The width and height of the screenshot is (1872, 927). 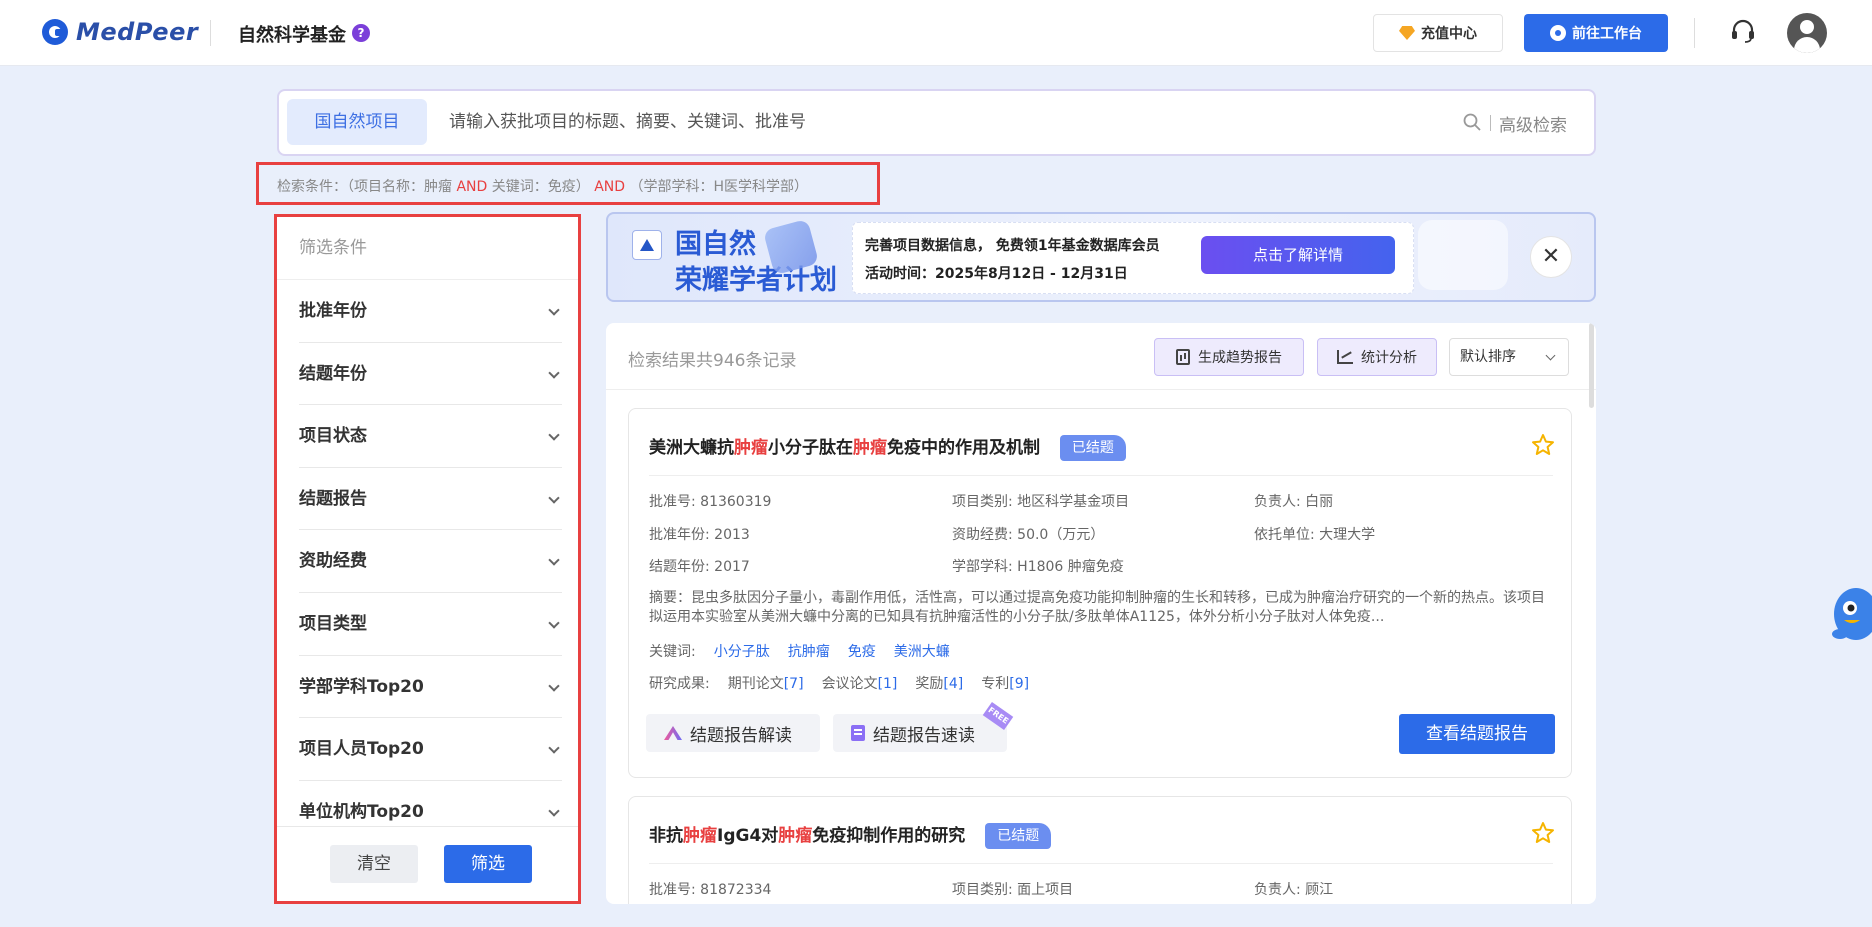 I want to click on recharge-button: 充值中心, so click(x=1438, y=33).